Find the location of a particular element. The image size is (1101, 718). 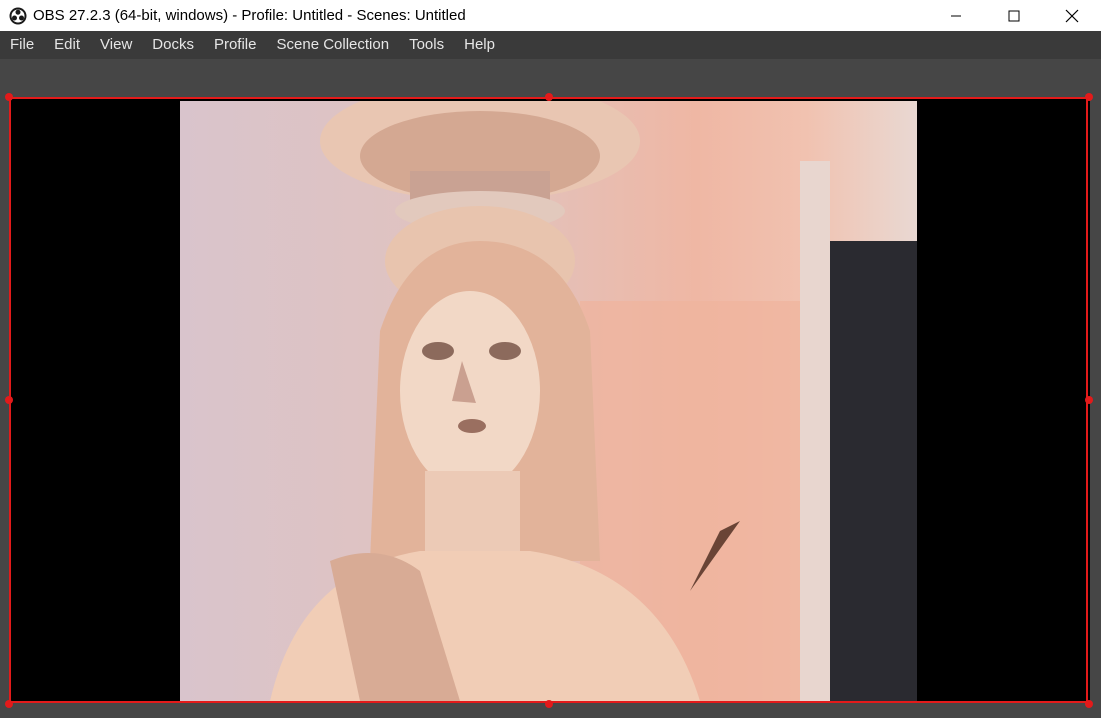

resize-handle-bottom-center is located at coordinates (549, 704).